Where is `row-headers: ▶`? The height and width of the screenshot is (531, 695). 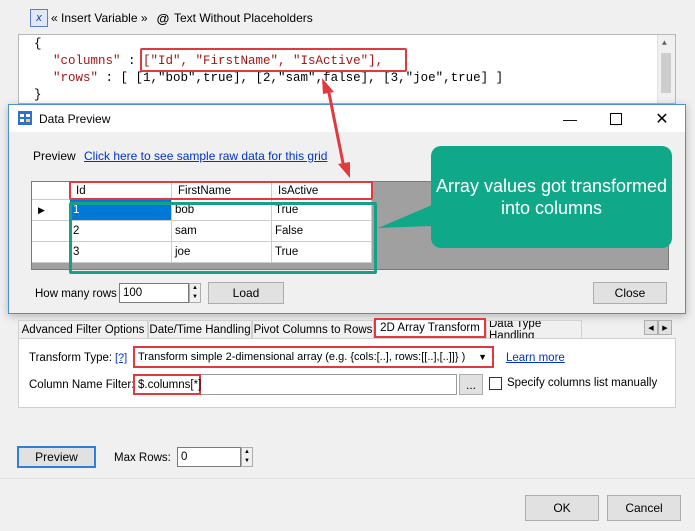
row-headers: ▶ is located at coordinates (51, 231).